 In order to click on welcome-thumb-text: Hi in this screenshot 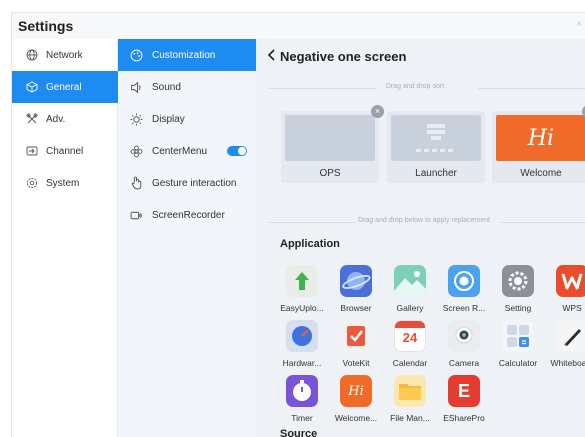, I will do `click(541, 138)`.